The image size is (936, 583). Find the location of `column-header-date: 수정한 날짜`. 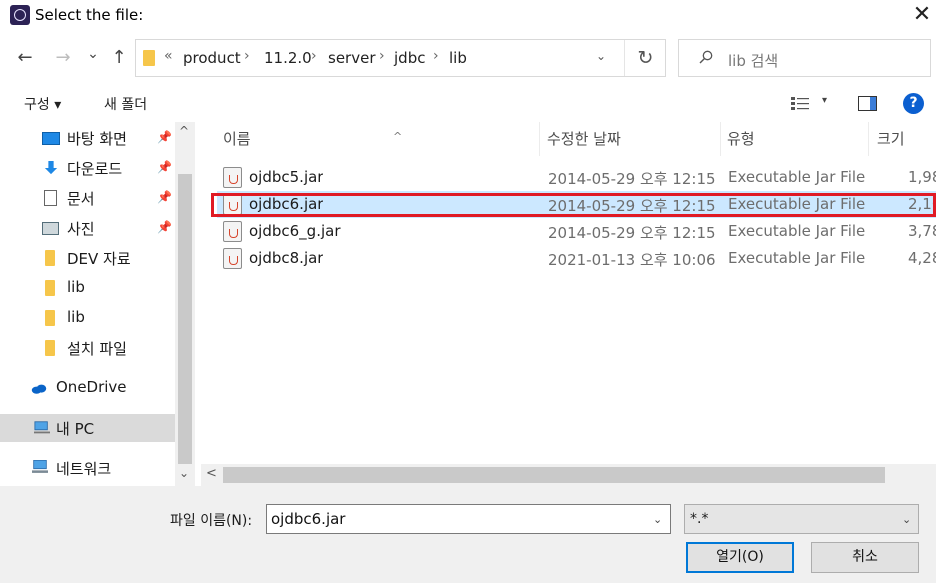

column-header-date: 수정한 날짜 is located at coordinates (631, 139).